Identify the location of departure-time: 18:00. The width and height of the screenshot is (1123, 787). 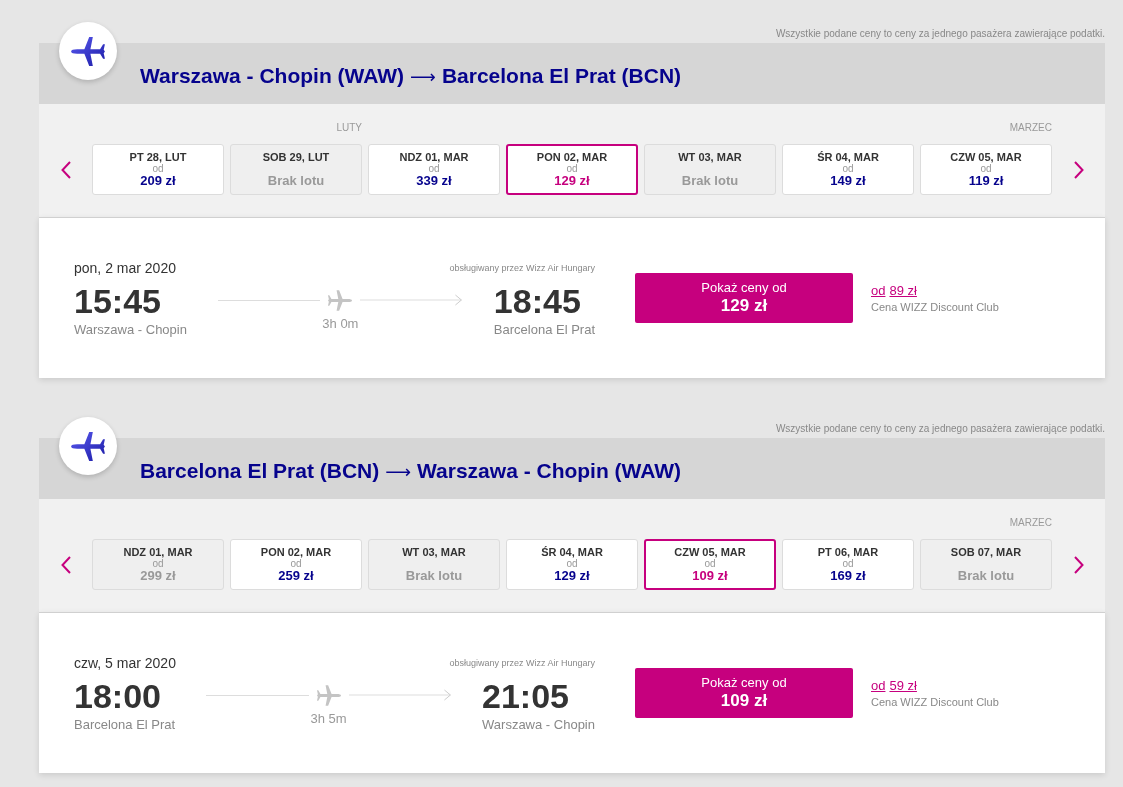
(117, 696).